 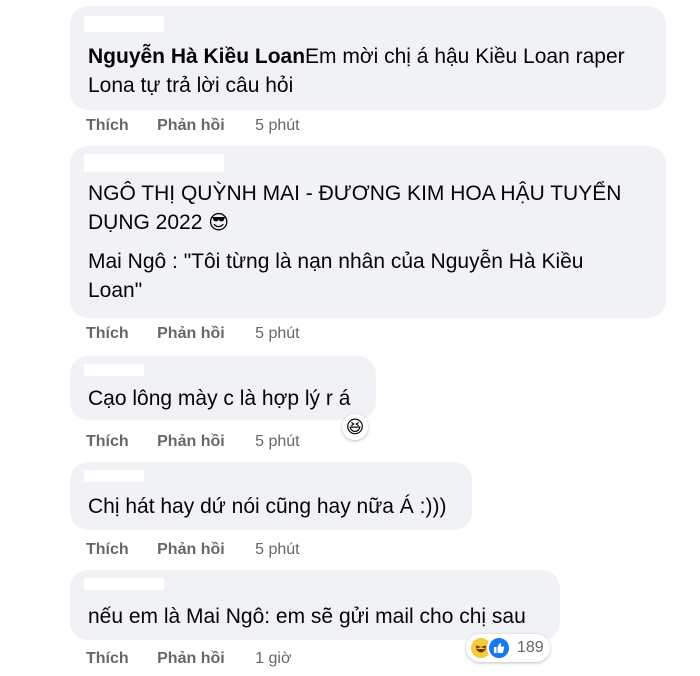 What do you see at coordinates (273, 658) in the screenshot?
I see `comment-timestamp: 1 giờ` at bounding box center [273, 658].